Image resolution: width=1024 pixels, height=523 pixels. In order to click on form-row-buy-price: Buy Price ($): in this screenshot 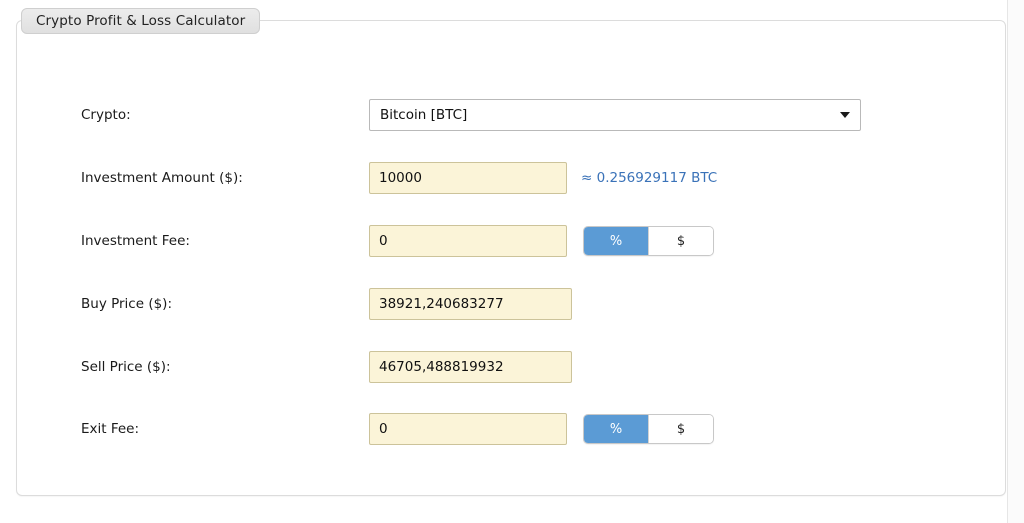, I will do `click(511, 304)`.